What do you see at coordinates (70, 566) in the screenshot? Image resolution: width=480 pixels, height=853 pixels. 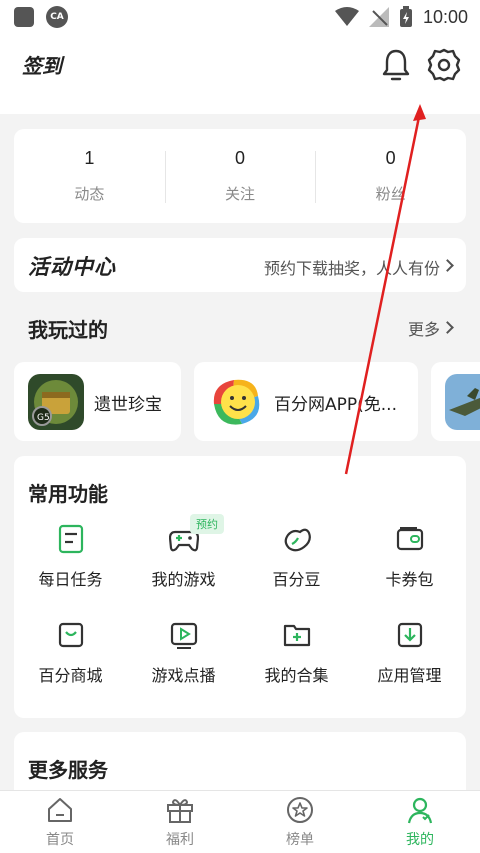 I see `func-daily-task: 每日任务` at bounding box center [70, 566].